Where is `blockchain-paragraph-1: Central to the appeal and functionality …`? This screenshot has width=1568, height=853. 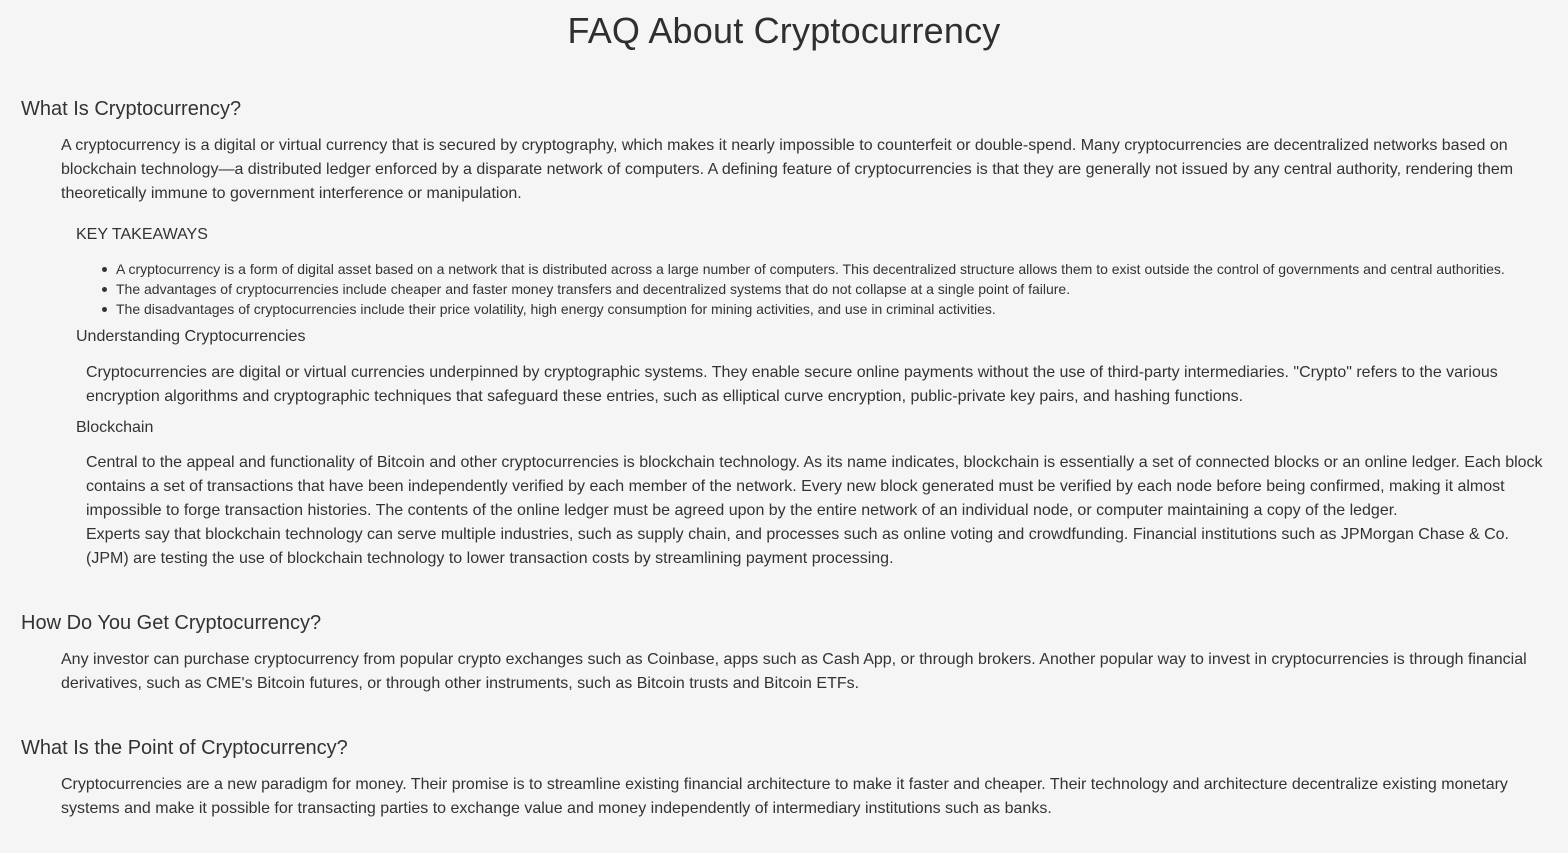
blockchain-paragraph-1: Central to the appeal and functionality … is located at coordinates (814, 486).